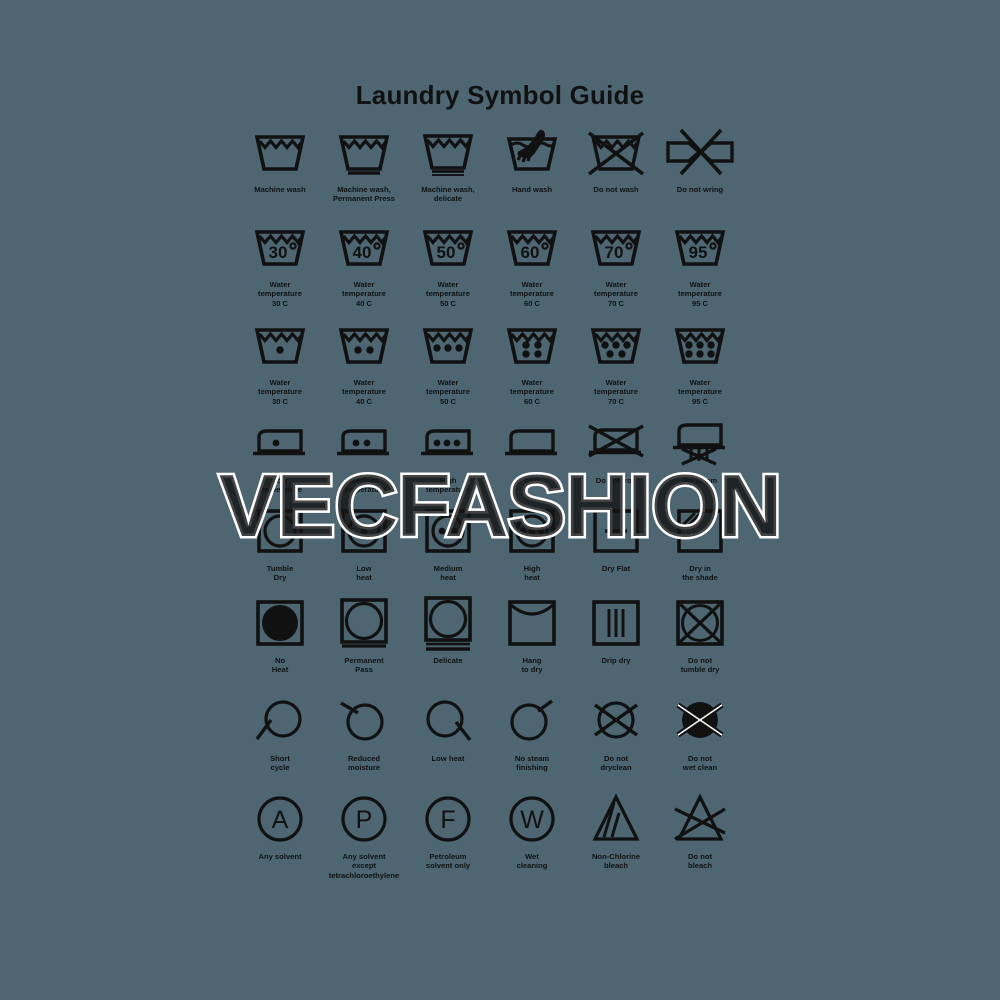 The width and height of the screenshot is (1000, 1000). Describe the element at coordinates (280, 573) in the screenshot. I see `symbol-caption: Tumble Dry` at that location.